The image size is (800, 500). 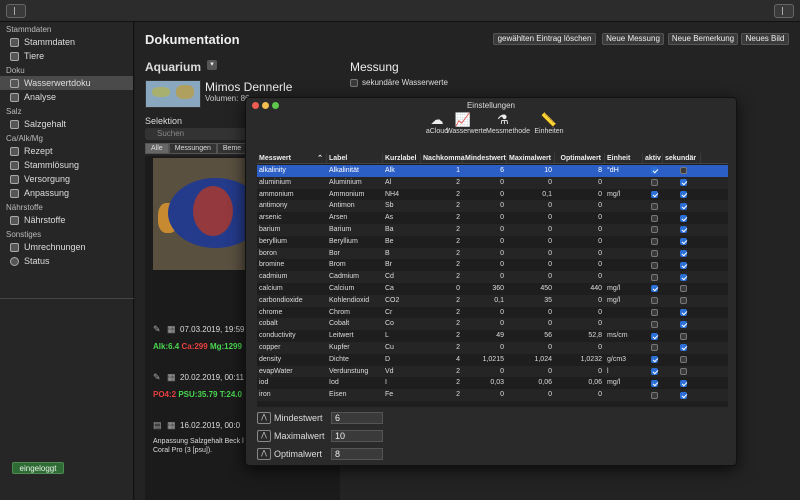 I want to click on table-row: antimony Antimon Sb 2 0 0 0, so click(x=492, y=206).